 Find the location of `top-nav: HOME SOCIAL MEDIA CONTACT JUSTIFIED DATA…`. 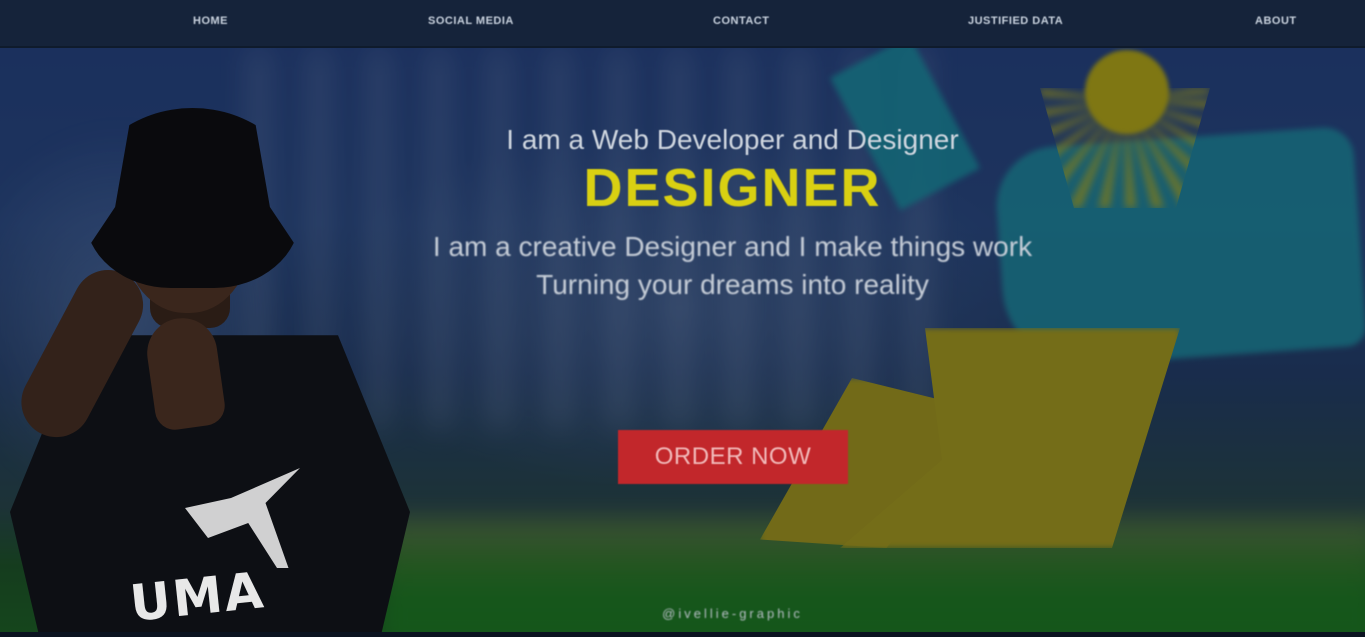

top-nav: HOME SOCIAL MEDIA CONTACT JUSTIFIED DATA… is located at coordinates (682, 24).